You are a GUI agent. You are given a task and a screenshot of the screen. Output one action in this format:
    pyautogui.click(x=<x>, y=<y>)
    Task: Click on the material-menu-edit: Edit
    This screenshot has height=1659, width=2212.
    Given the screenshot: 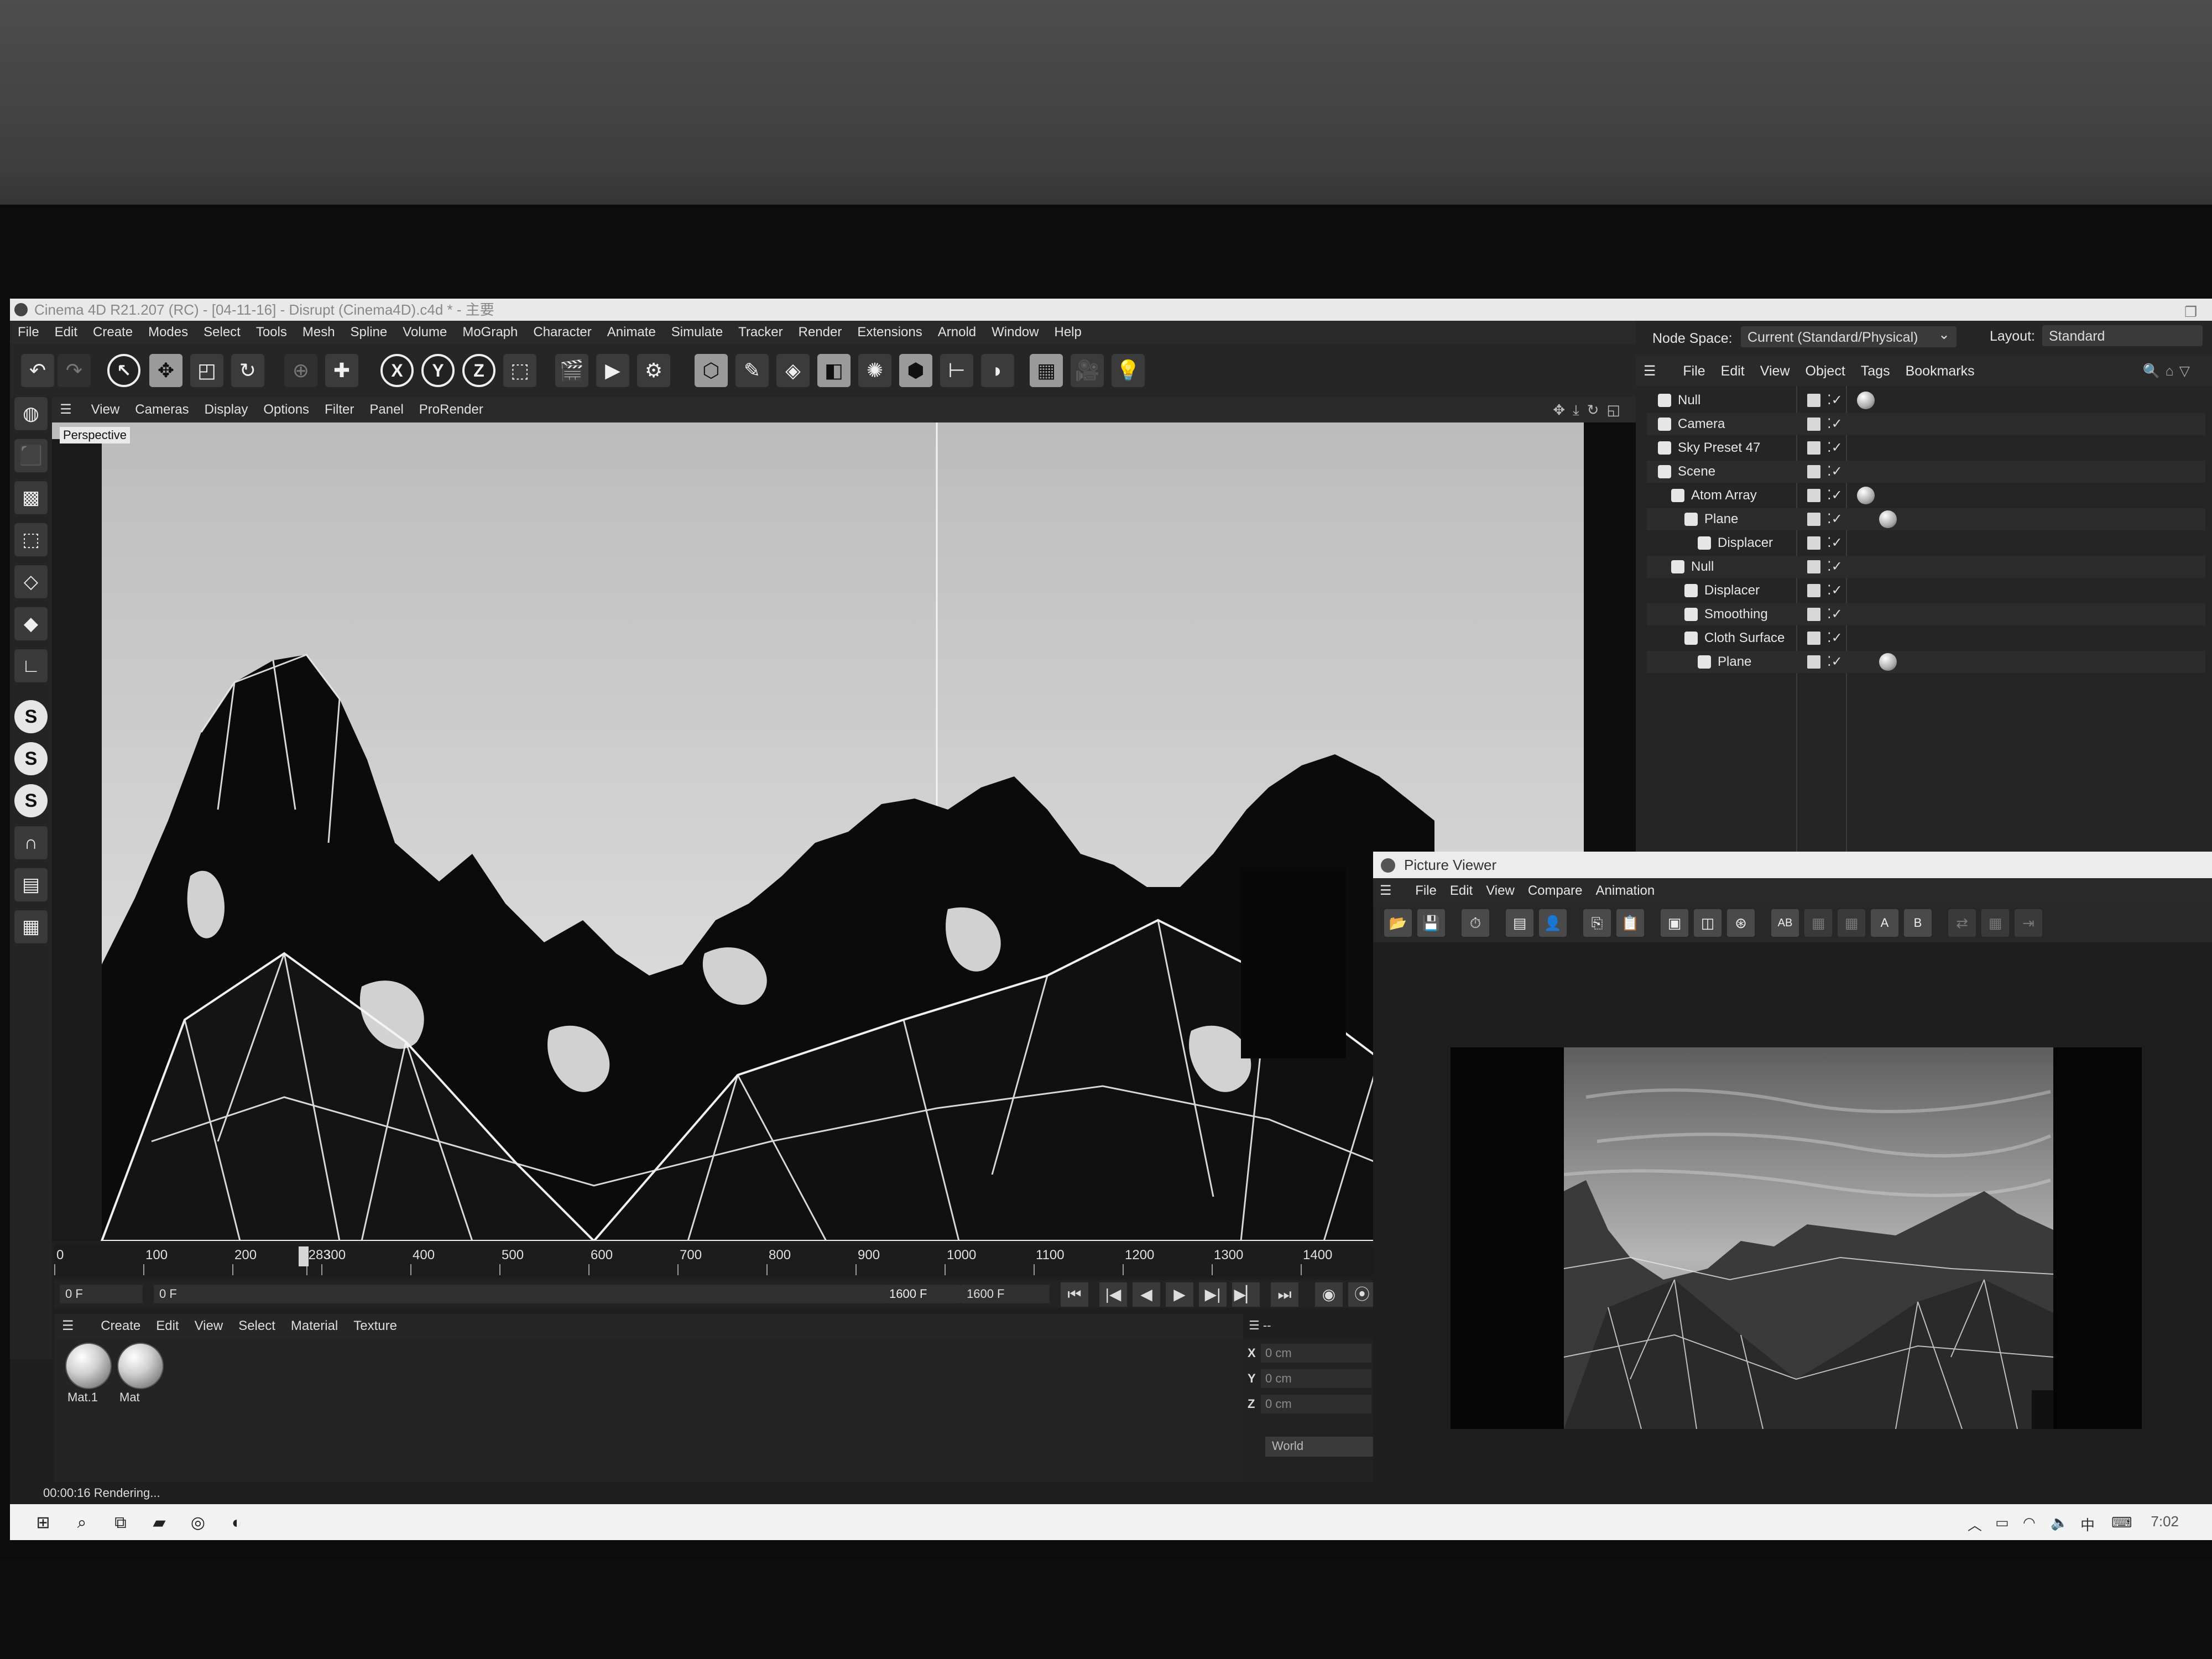 What is the action you would take?
    pyautogui.click(x=167, y=1326)
    